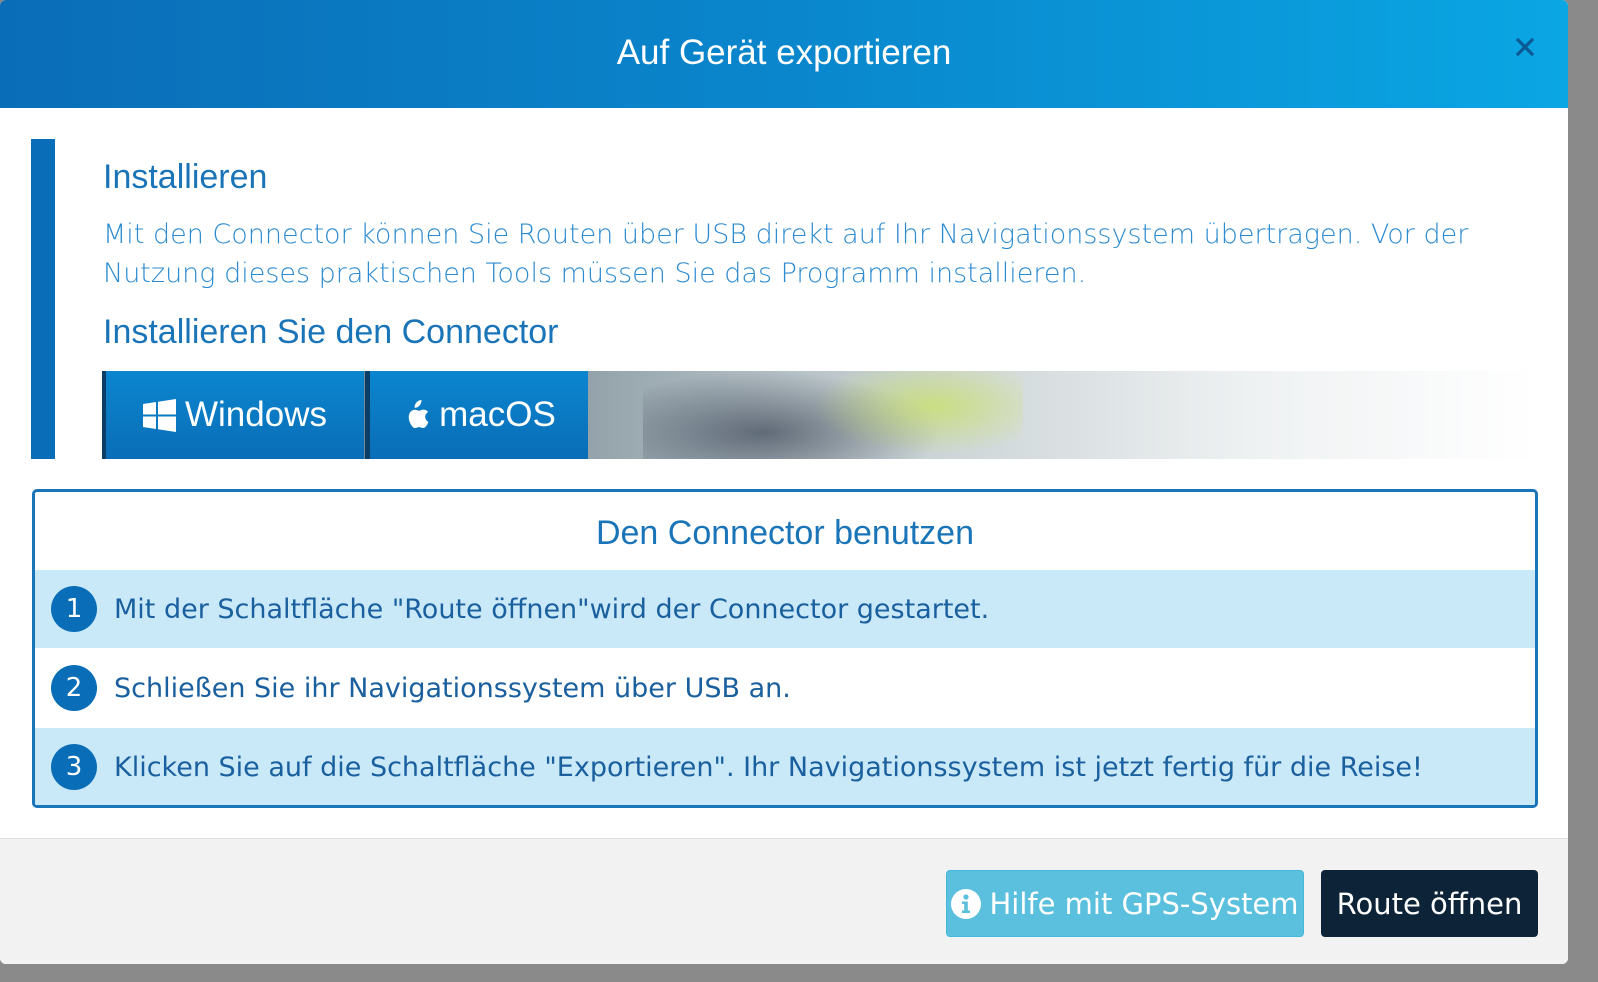 This screenshot has height=982, width=1598. Describe the element at coordinates (966, 903) in the screenshot. I see `info-icon` at that location.